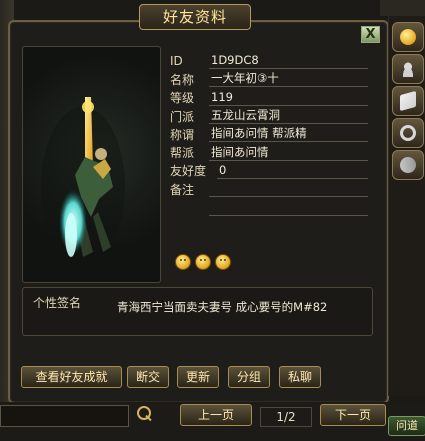  What do you see at coordinates (145, 415) in the screenshot?
I see `search-icon` at bounding box center [145, 415].